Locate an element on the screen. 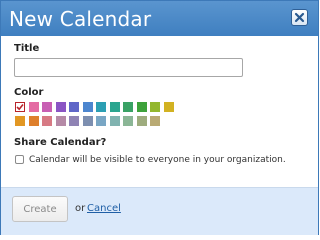 The image size is (320, 240). cancel-link: Cancel is located at coordinates (104, 208).